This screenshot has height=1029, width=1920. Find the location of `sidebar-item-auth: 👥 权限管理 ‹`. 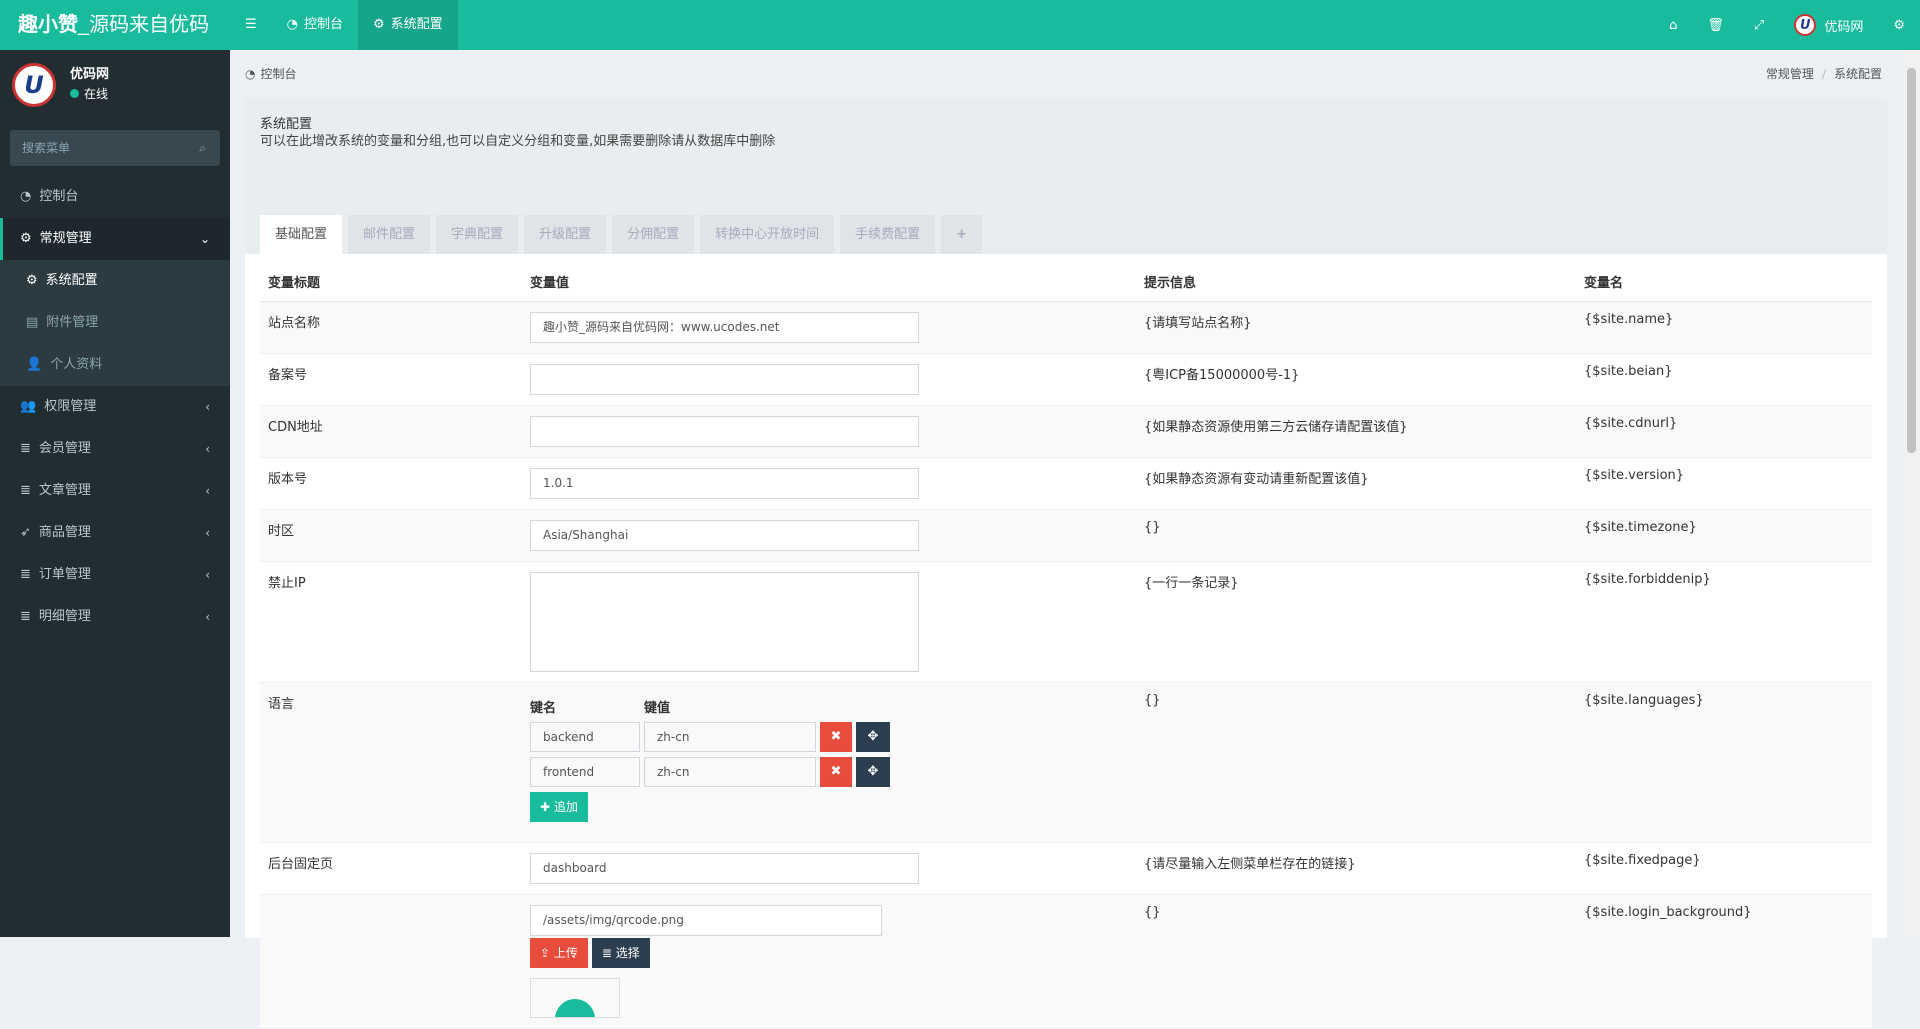

sidebar-item-auth: 👥 权限管理 ‹ is located at coordinates (115, 407).